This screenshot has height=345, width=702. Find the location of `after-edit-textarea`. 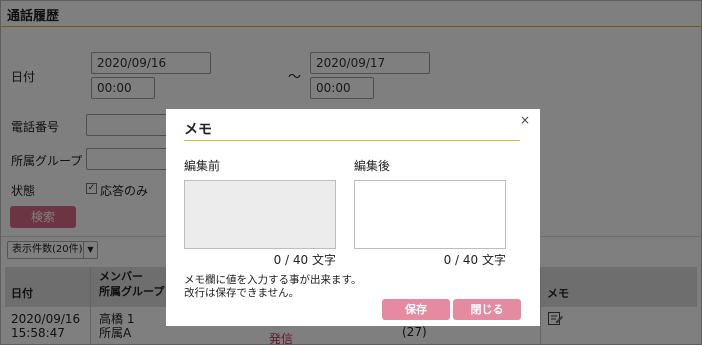

after-edit-textarea is located at coordinates (430, 214).